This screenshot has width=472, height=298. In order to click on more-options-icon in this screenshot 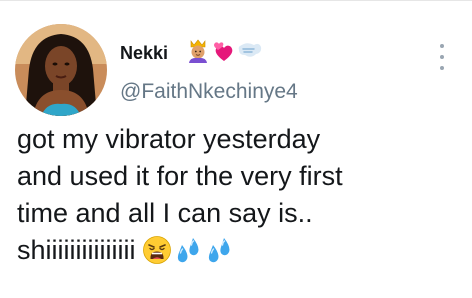, I will do `click(442, 57)`.